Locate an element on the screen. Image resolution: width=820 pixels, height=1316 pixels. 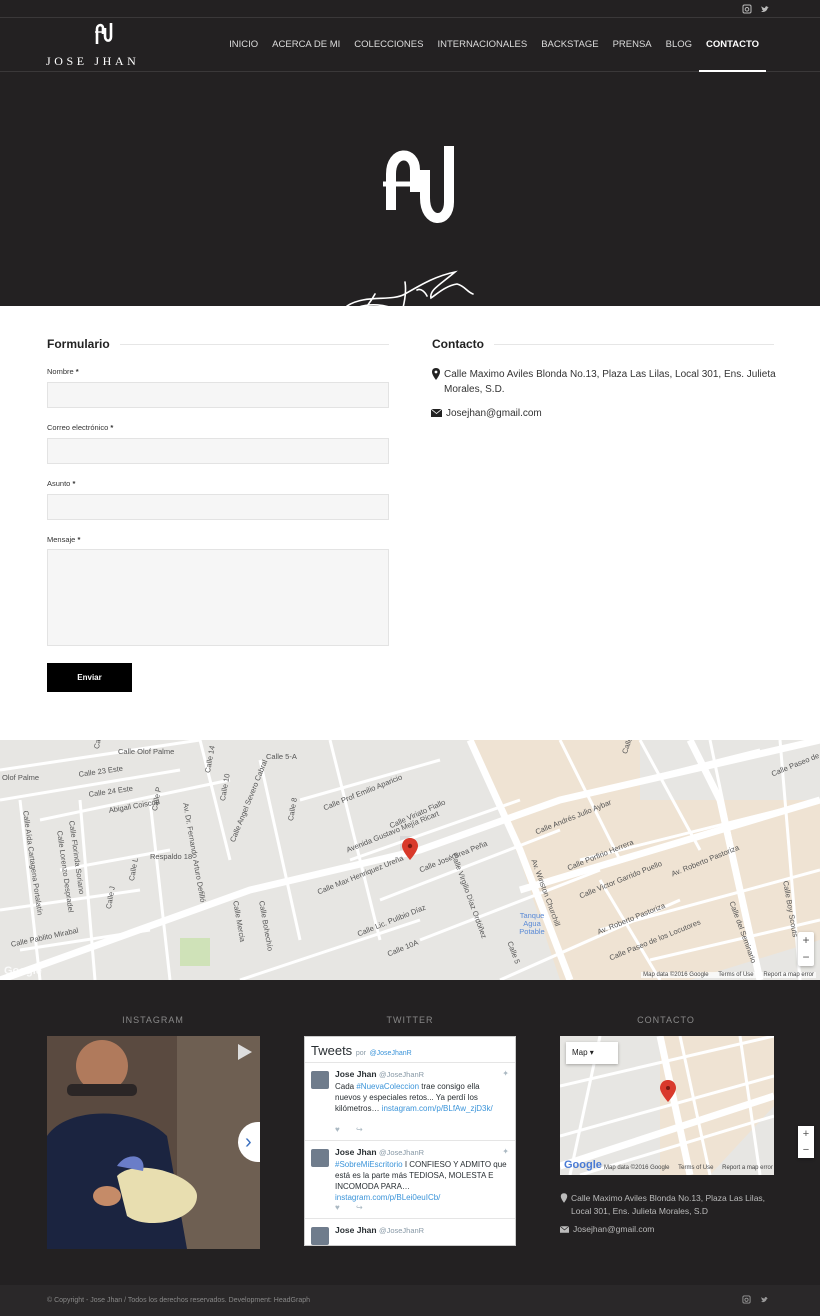
footer-map-terms-link: Terms of Use is located at coordinates (695, 1168).